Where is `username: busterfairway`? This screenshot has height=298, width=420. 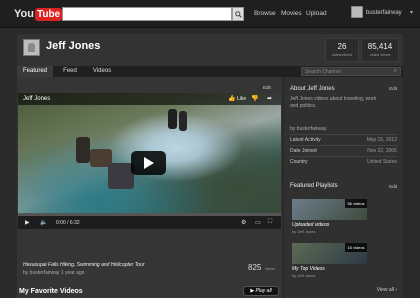 username: busterfairway is located at coordinates (384, 13).